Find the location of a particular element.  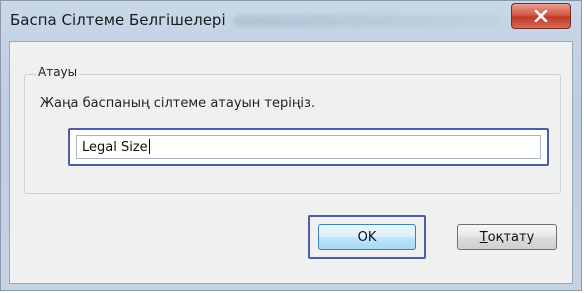

close-x-icon is located at coordinates (541, 16).